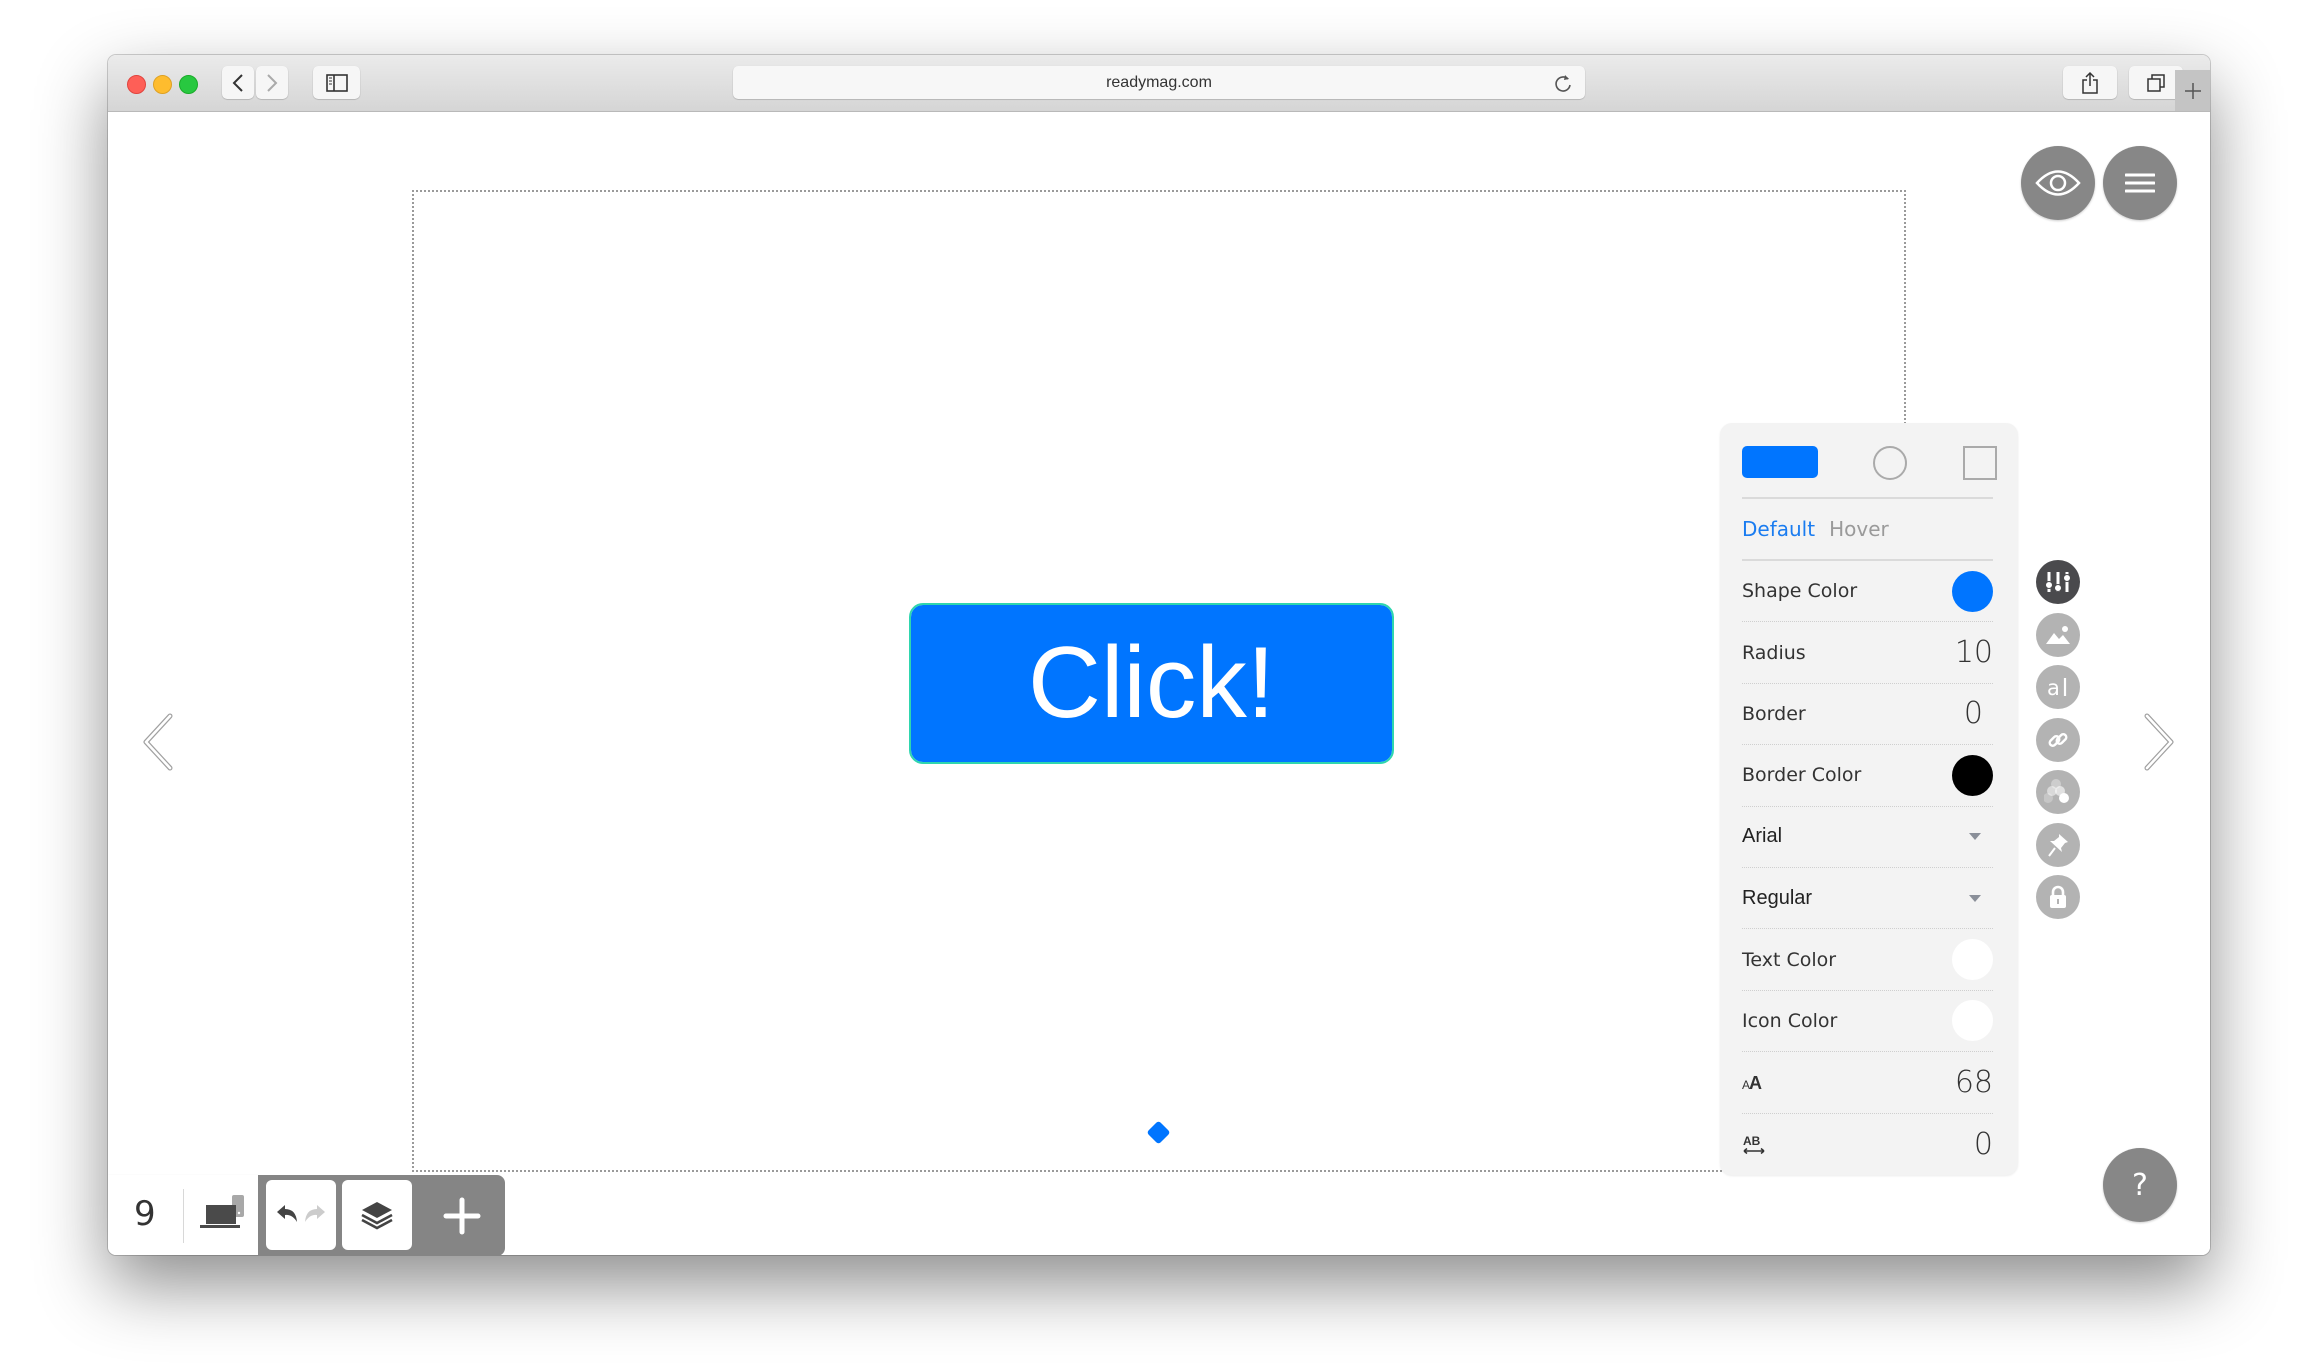 The width and height of the screenshot is (2318, 1364). I want to click on layers-icon, so click(377, 1216).